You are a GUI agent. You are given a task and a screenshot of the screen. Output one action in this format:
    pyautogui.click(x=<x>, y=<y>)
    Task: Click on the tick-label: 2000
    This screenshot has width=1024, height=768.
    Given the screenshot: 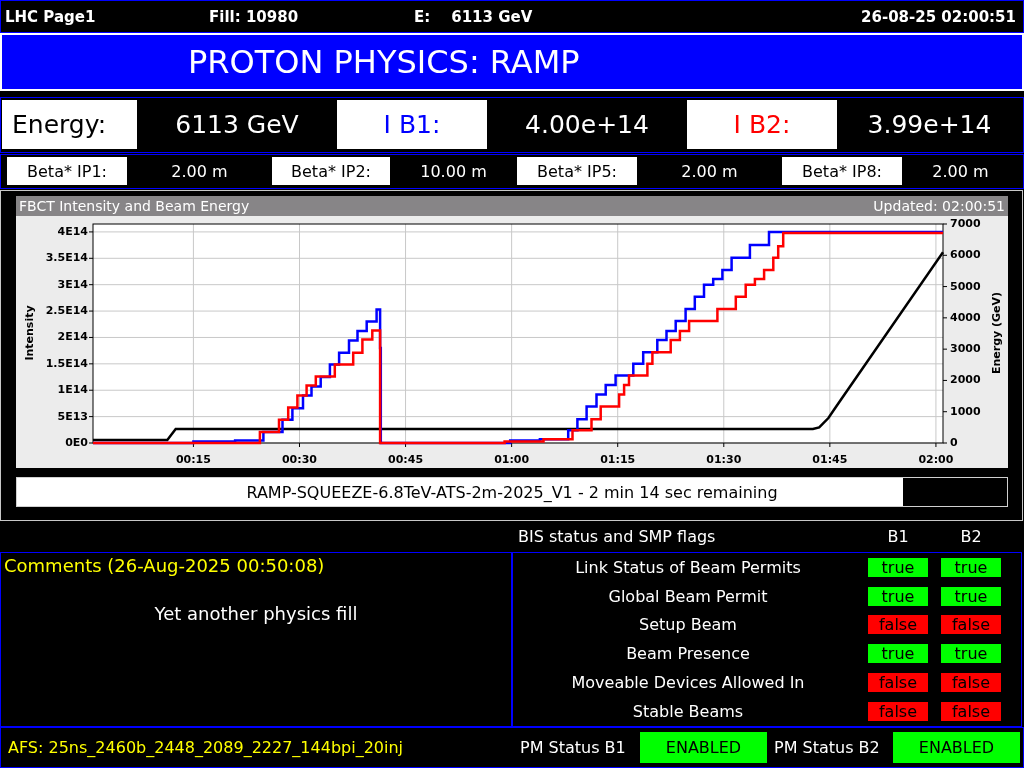 What is the action you would take?
    pyautogui.click(x=965, y=380)
    